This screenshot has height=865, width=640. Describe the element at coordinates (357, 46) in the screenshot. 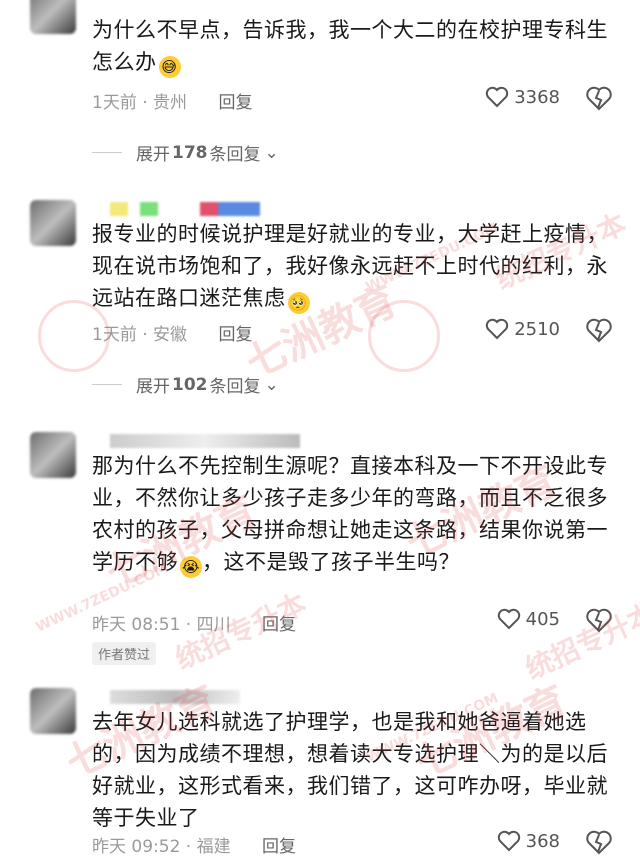

I see `comment-text: 为什么不早点，告诉我，我一个大二的在校护理专科生怎么办 😅` at that location.